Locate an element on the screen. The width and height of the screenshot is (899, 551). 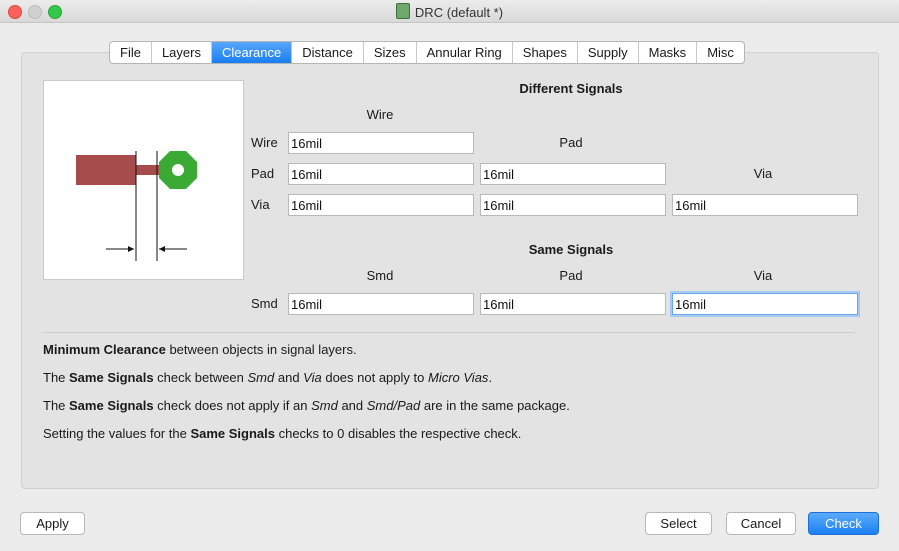
desc-text: does not apply to is located at coordinates (374, 377).